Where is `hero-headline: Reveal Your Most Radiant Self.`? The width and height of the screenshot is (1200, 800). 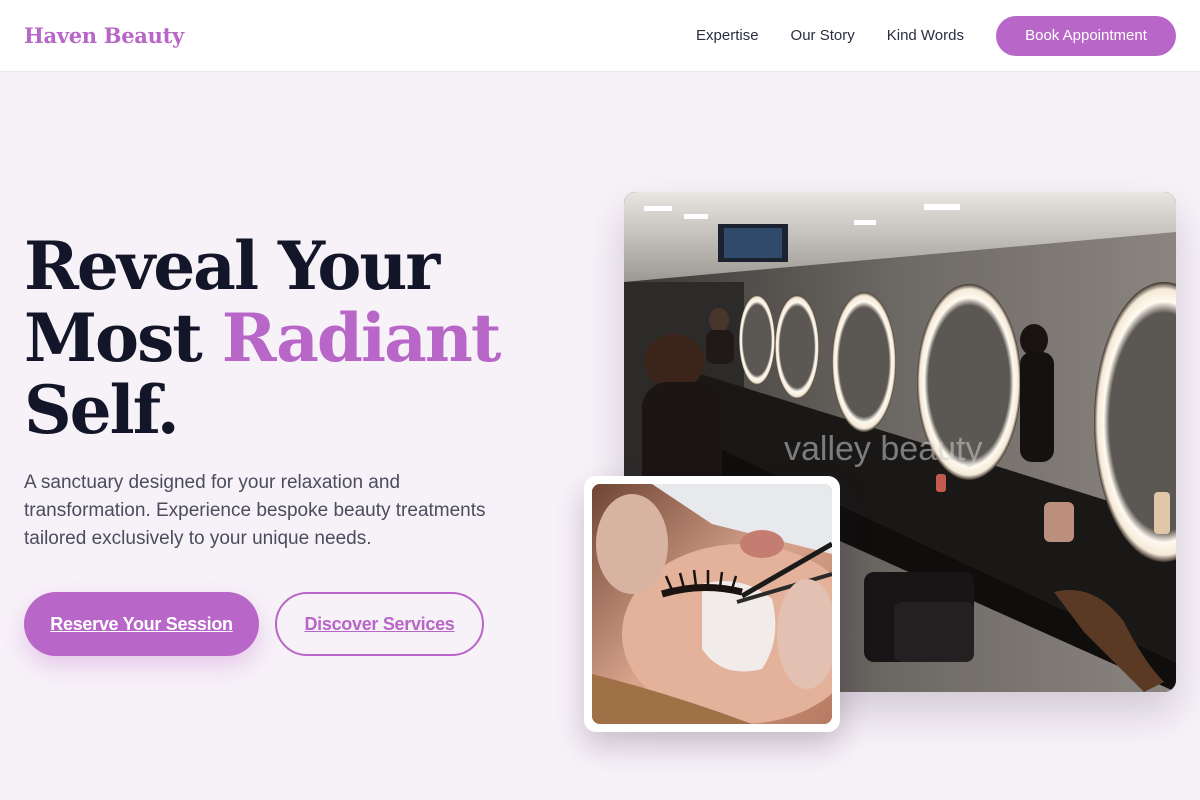
hero-headline: Reveal Your Most Radiant Self. is located at coordinates (263, 338).